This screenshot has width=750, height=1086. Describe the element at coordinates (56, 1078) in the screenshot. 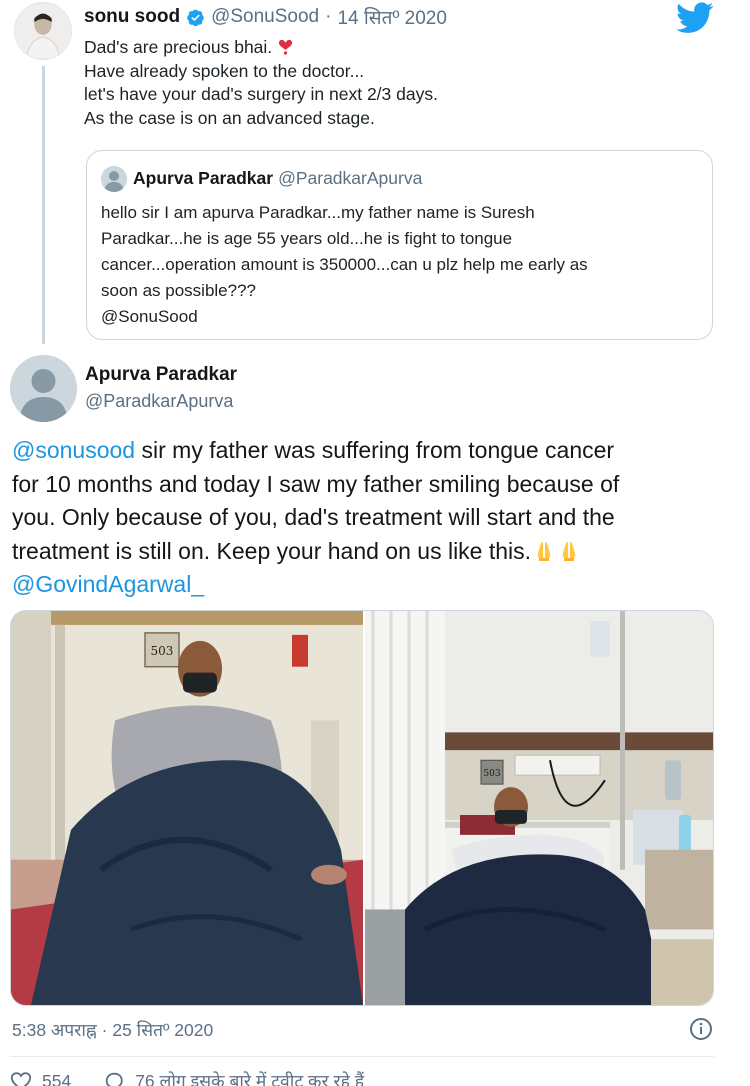

I see `like-count: 554` at that location.